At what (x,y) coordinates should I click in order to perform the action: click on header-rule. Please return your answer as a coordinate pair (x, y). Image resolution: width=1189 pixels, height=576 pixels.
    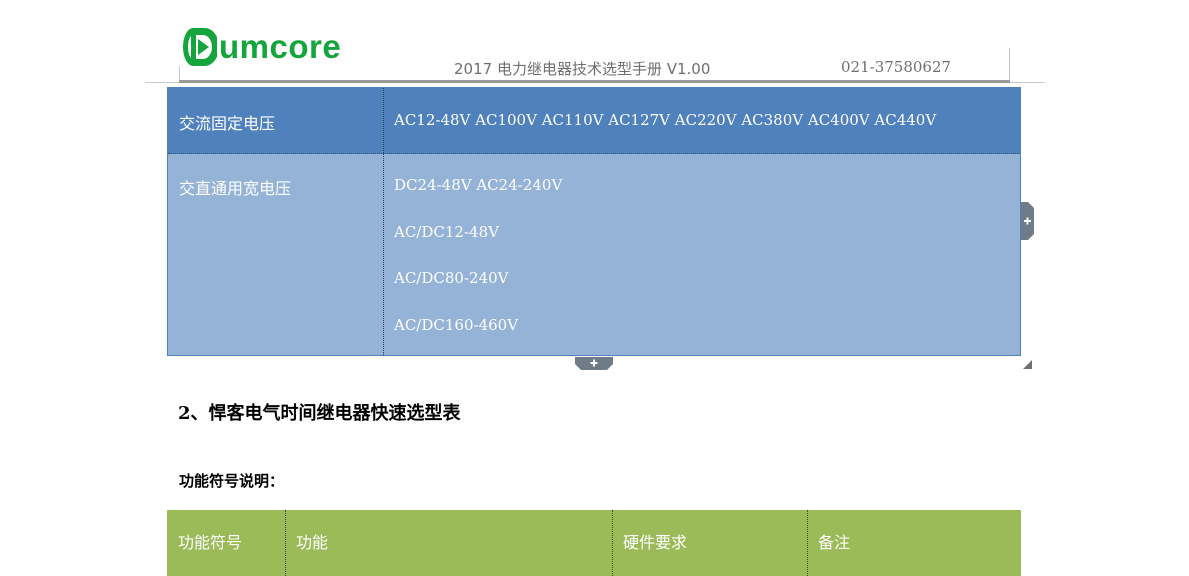
    Looking at the image, I should click on (594, 81).